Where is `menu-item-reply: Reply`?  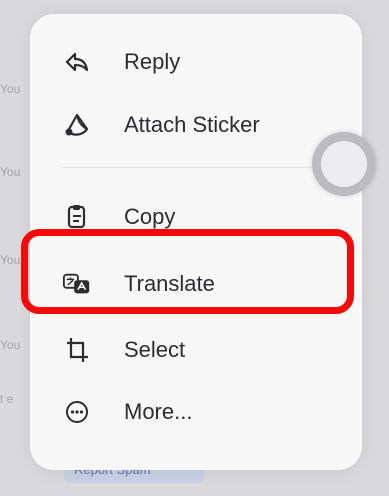 menu-item-reply: Reply is located at coordinates (196, 62).